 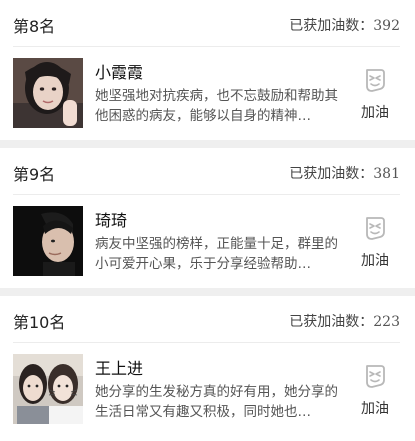 What do you see at coordinates (206, 319) in the screenshot?
I see `card-header: 第10名 已获加油数：223` at bounding box center [206, 319].